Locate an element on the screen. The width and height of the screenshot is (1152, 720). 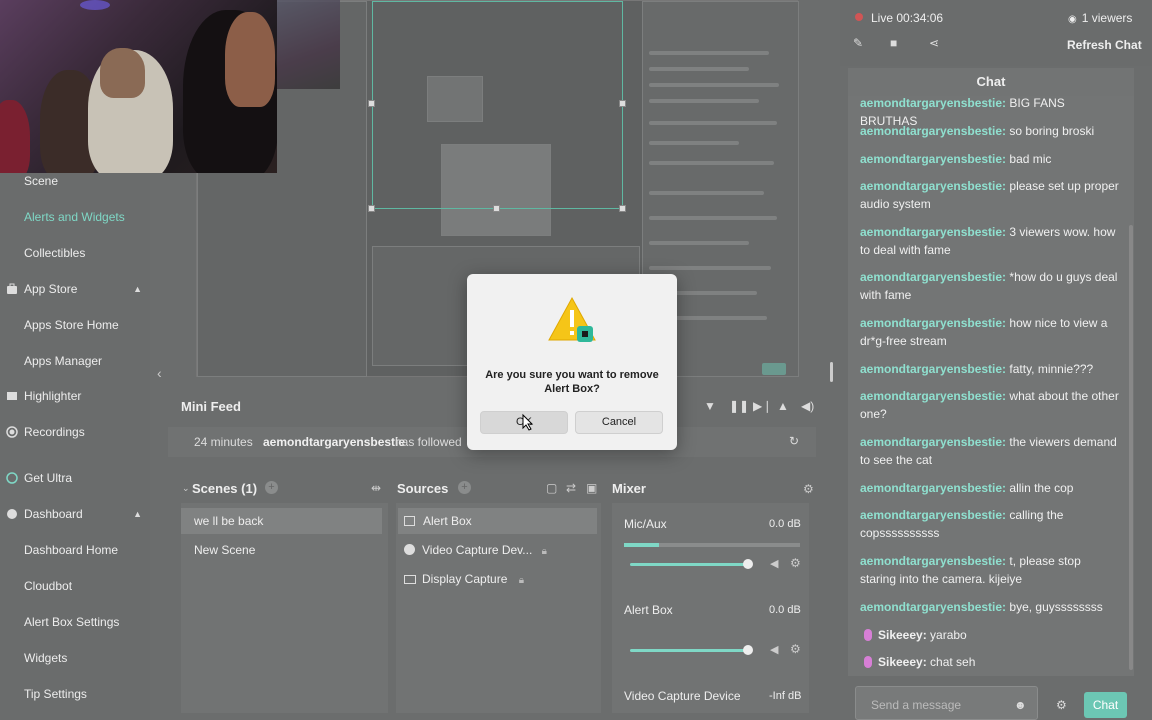
bell-icon: ▲ is located at coordinates (783, 406).